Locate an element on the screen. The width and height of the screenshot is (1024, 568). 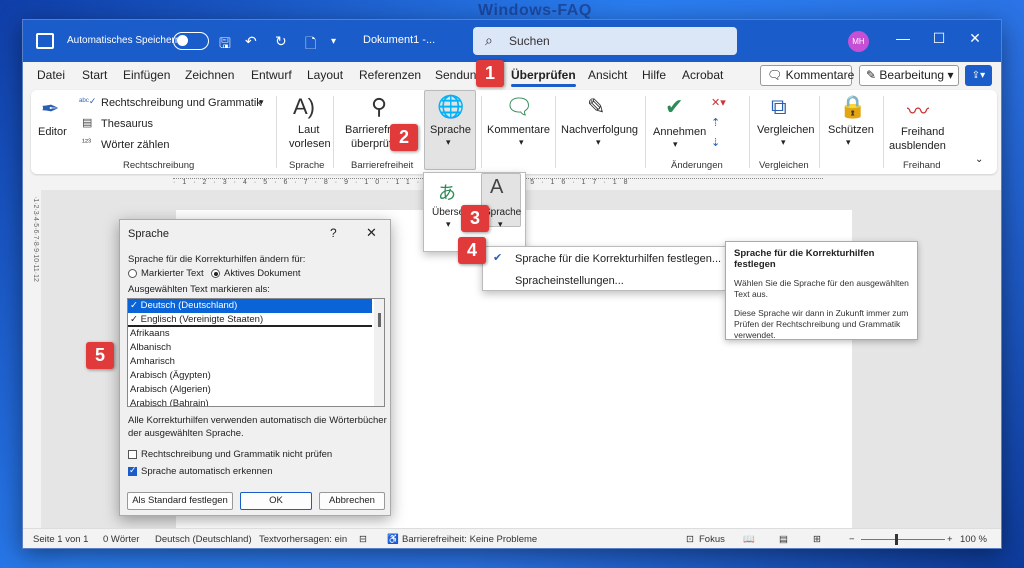
tab-hilfe: Hilfe is located at coordinates (654, 75).